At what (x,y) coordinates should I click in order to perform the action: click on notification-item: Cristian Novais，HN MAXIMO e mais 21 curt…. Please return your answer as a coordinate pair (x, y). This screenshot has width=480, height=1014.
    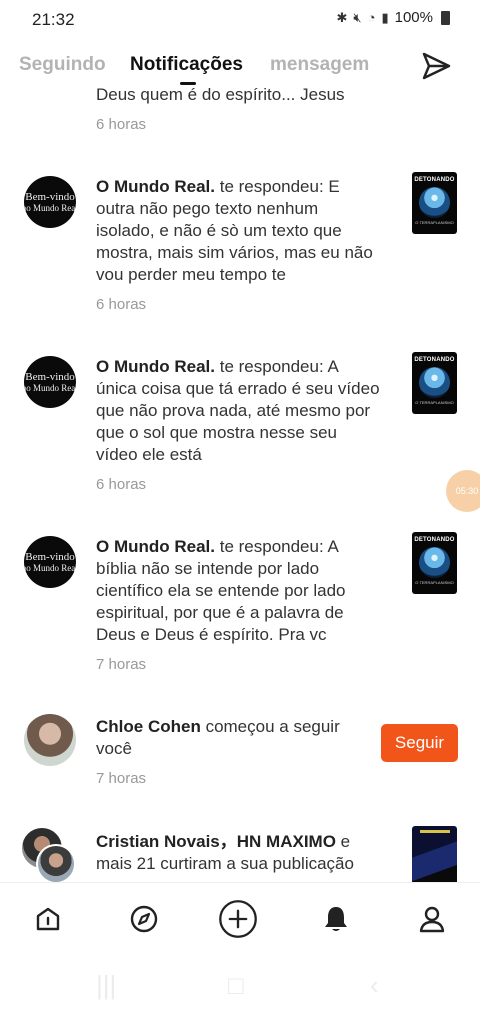
    Looking at the image, I should click on (240, 854).